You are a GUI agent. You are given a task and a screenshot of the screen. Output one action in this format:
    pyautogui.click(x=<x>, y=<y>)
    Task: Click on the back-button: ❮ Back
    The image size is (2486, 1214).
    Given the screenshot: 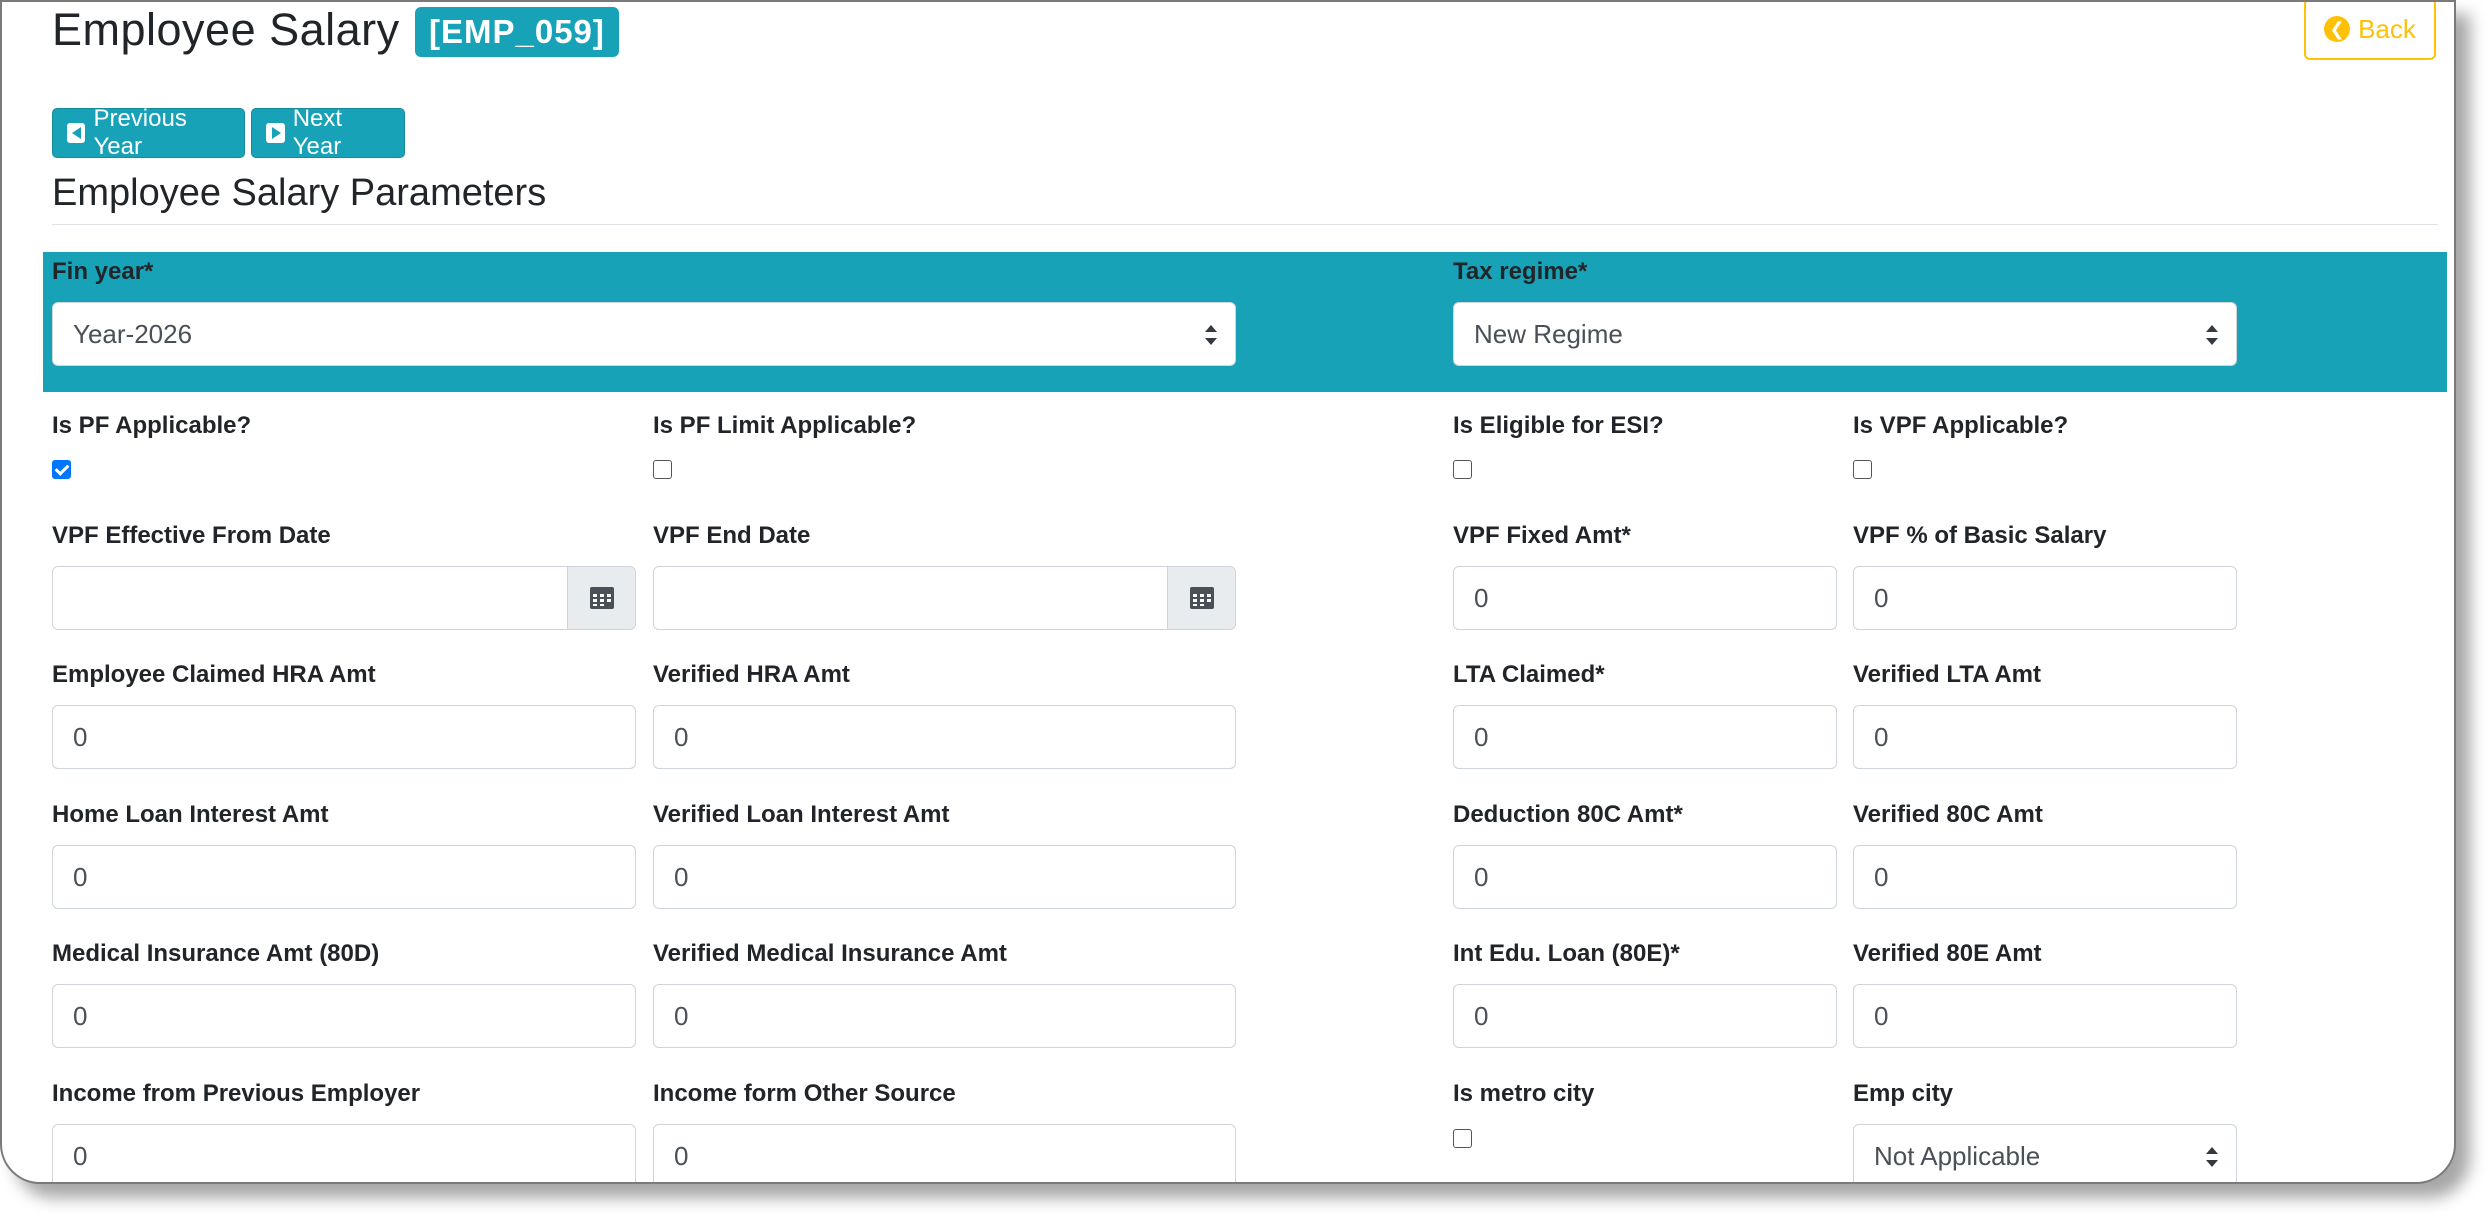 What is the action you would take?
    pyautogui.click(x=2370, y=31)
    